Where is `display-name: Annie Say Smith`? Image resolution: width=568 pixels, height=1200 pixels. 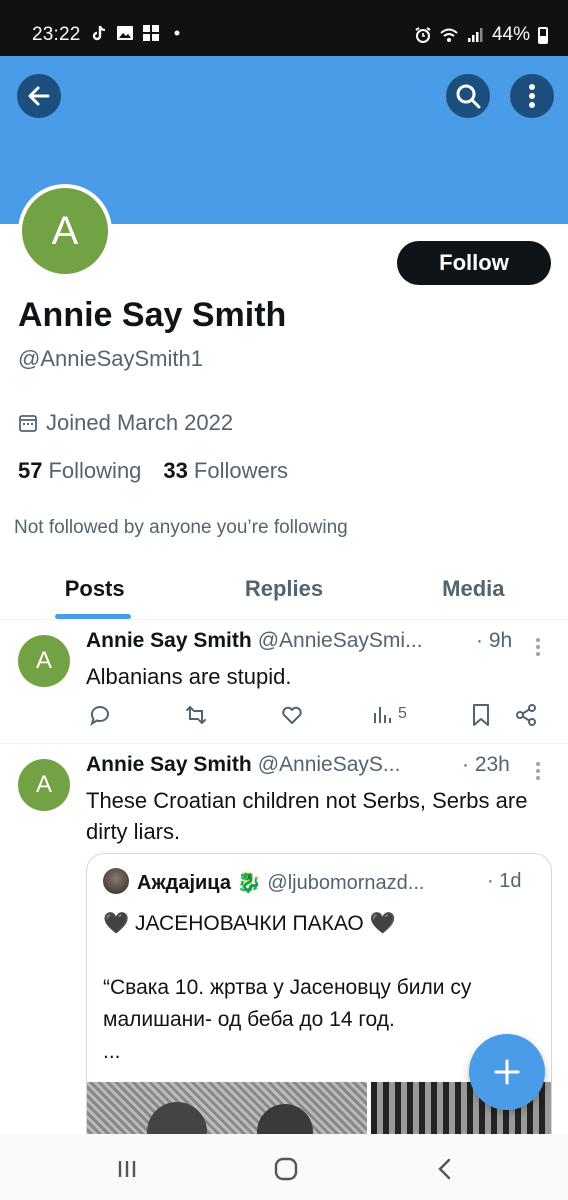 display-name: Annie Say Smith is located at coordinates (152, 315).